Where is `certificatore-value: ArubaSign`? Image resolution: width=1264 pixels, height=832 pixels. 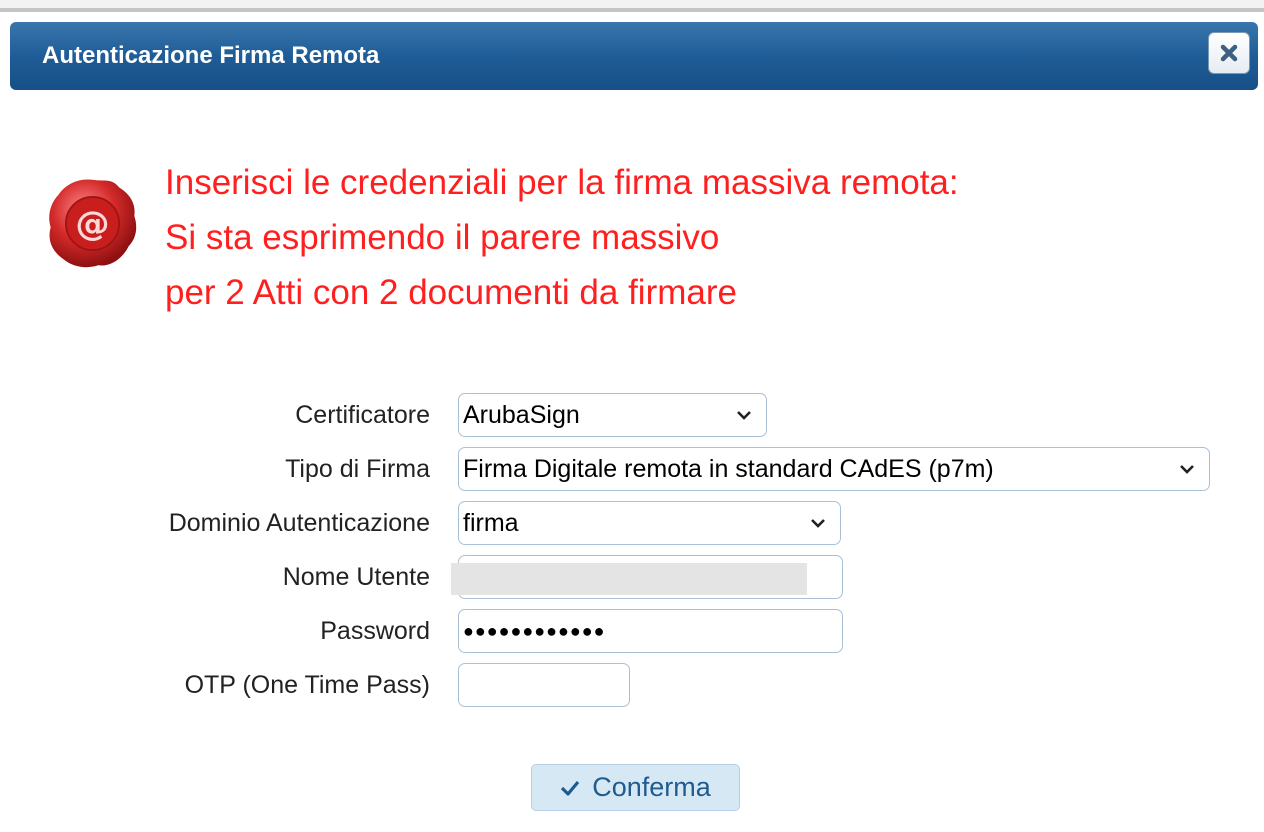 certificatore-value: ArubaSign is located at coordinates (521, 415).